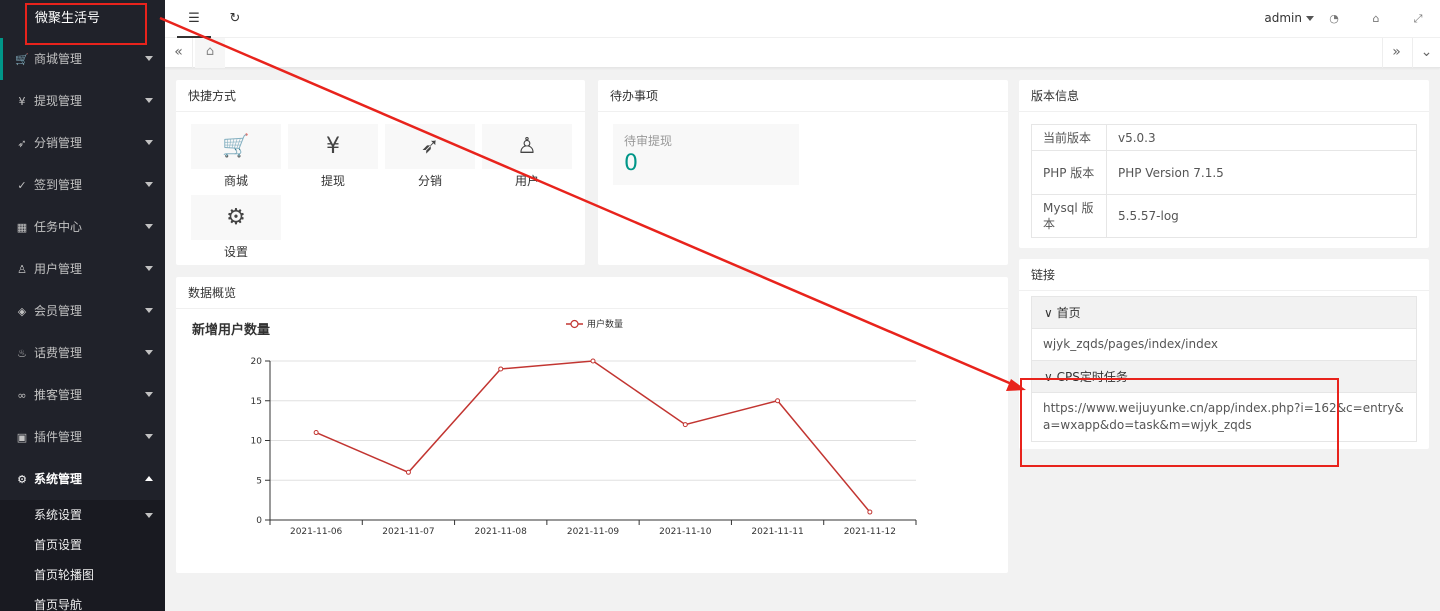 The image size is (1440, 611). Describe the element at coordinates (605, 324) in the screenshot. I see `legend-label: 用户数量` at that location.